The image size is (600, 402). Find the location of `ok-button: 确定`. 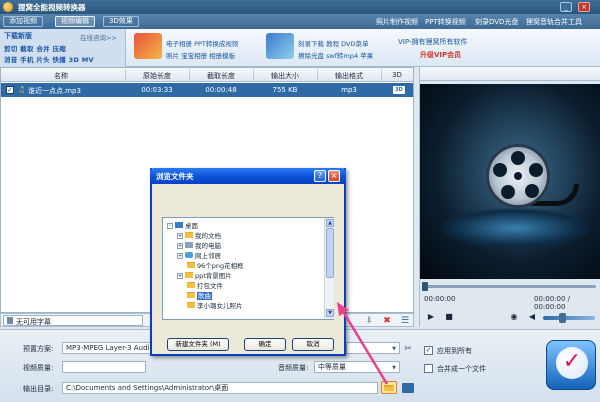

ok-button: 确定 is located at coordinates (265, 344).